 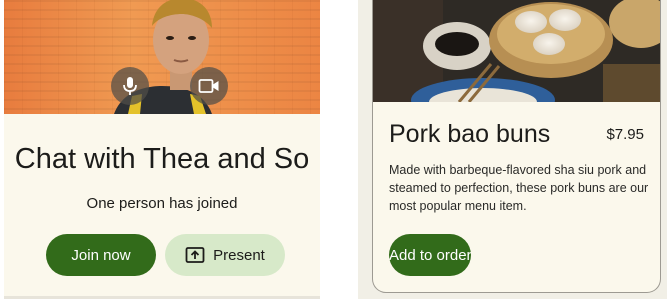 I want to click on present-to-all-icon, so click(x=195, y=255).